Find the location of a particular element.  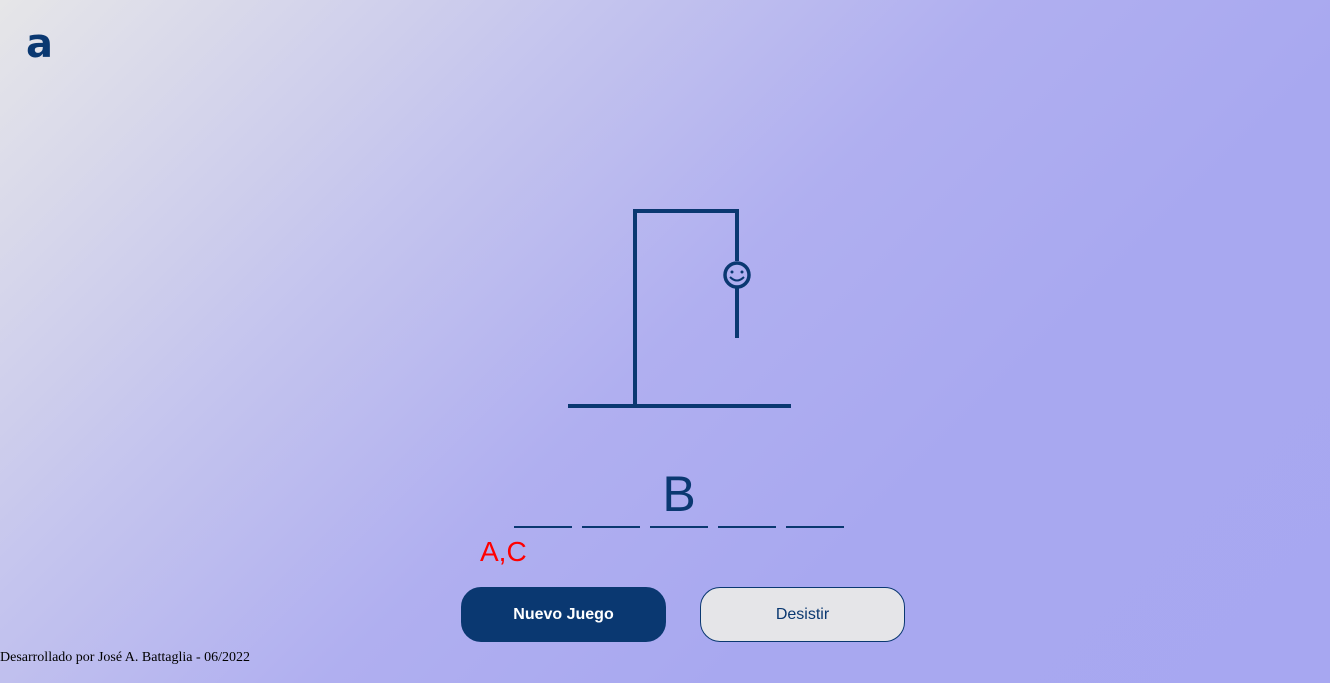

logo: a is located at coordinates (39, 44).